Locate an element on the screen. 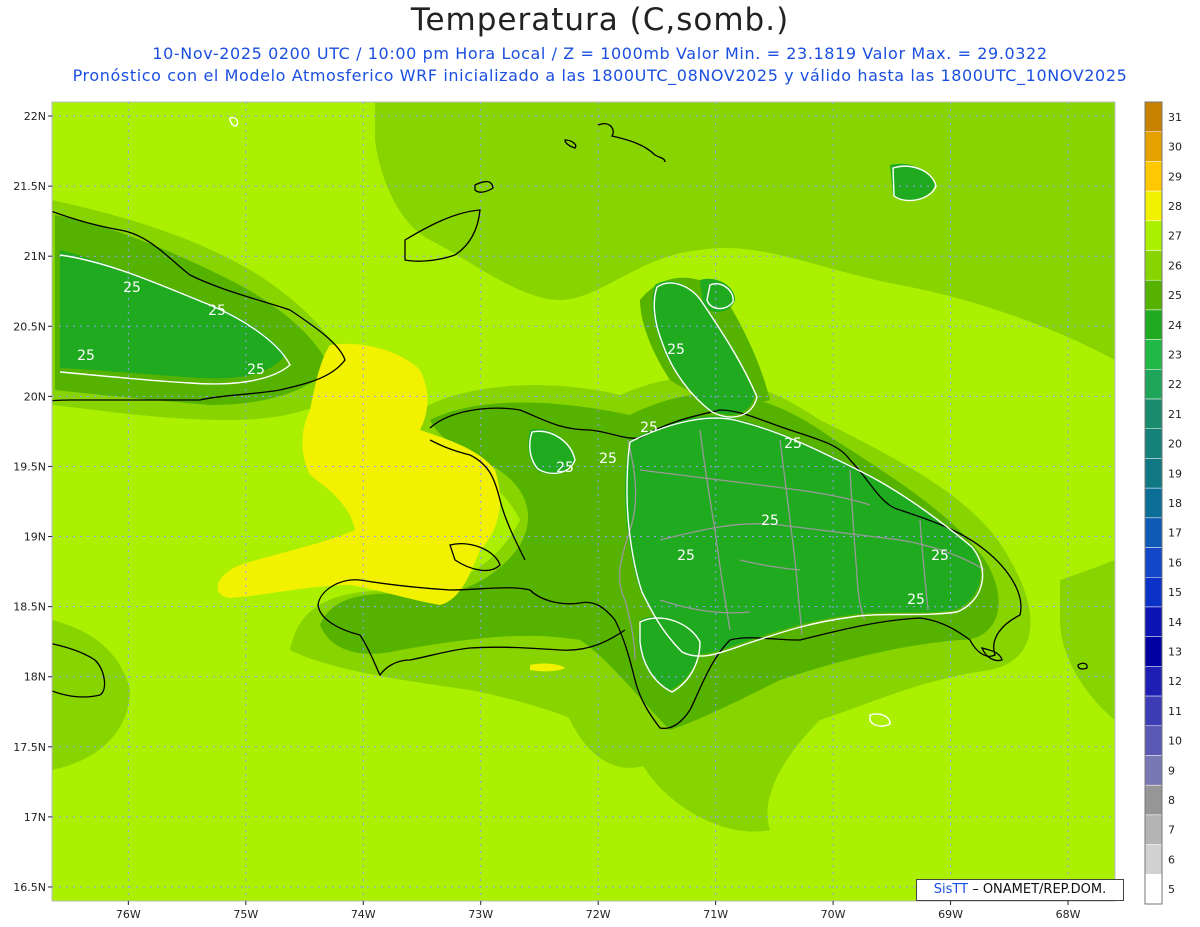  colorbar-label: 25 is located at coordinates (1175, 295).